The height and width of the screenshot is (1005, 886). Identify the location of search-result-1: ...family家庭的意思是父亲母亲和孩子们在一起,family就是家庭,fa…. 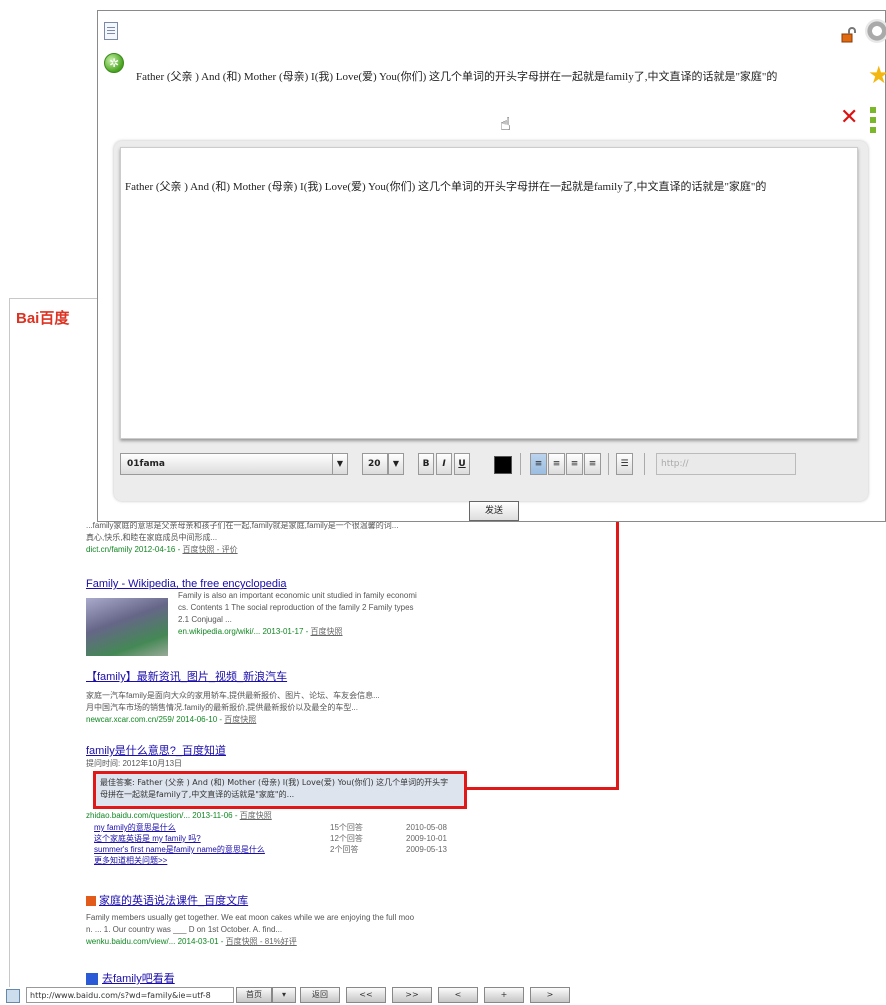
(272, 538).